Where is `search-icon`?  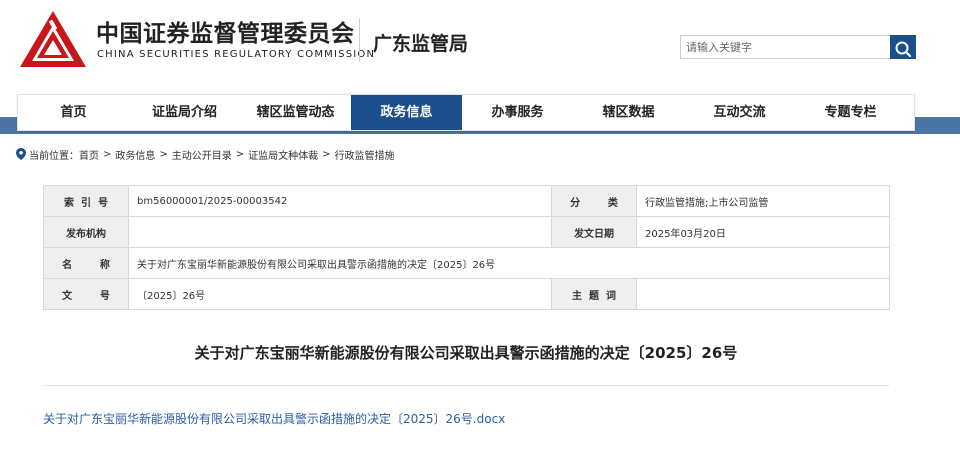 search-icon is located at coordinates (903, 49).